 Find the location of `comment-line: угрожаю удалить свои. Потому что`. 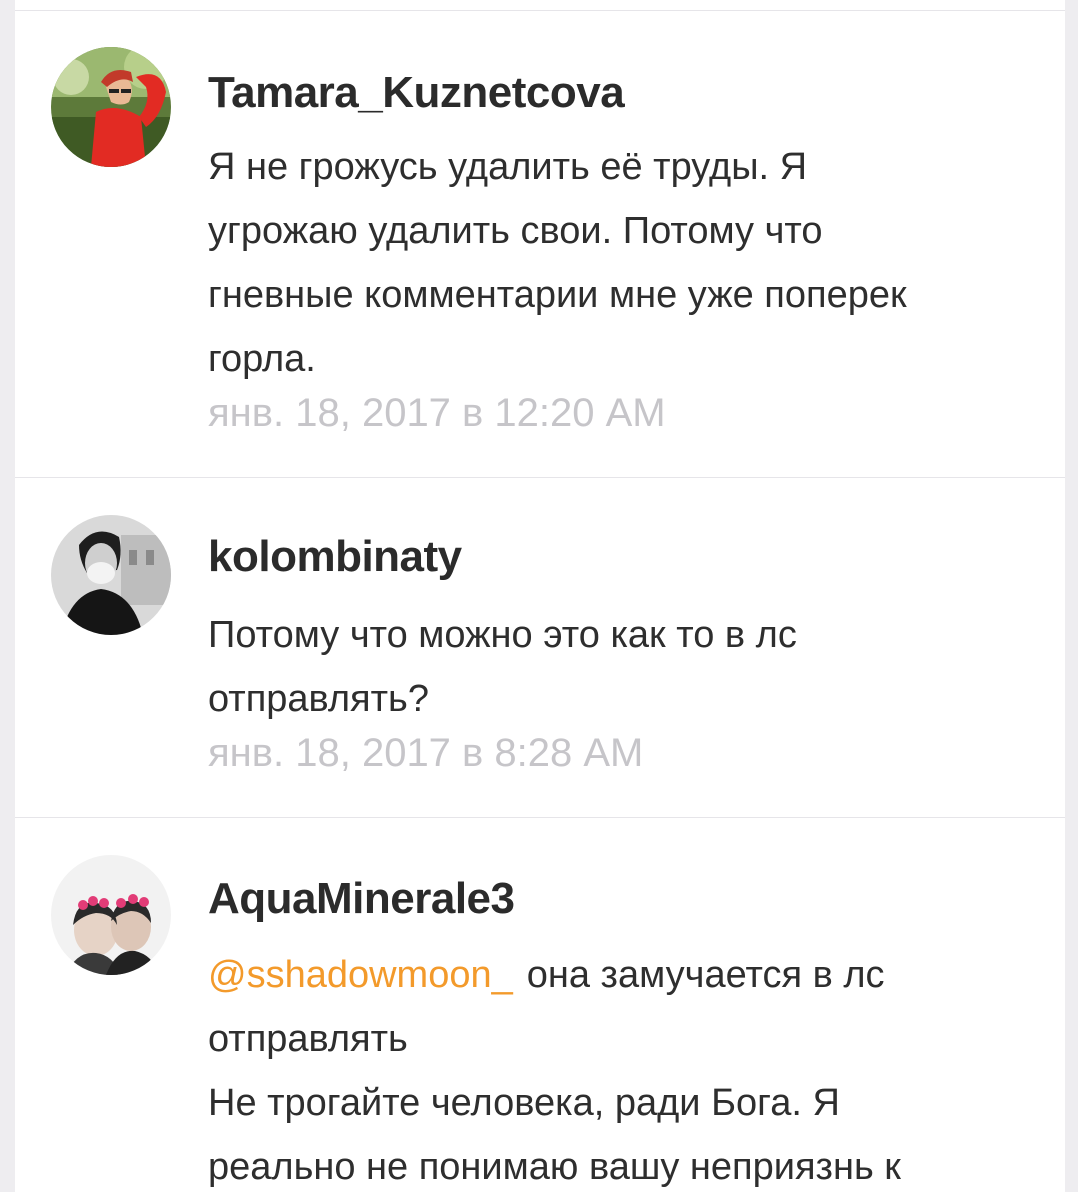

comment-line: угрожаю удалить свои. Потому что is located at coordinates (515, 231).